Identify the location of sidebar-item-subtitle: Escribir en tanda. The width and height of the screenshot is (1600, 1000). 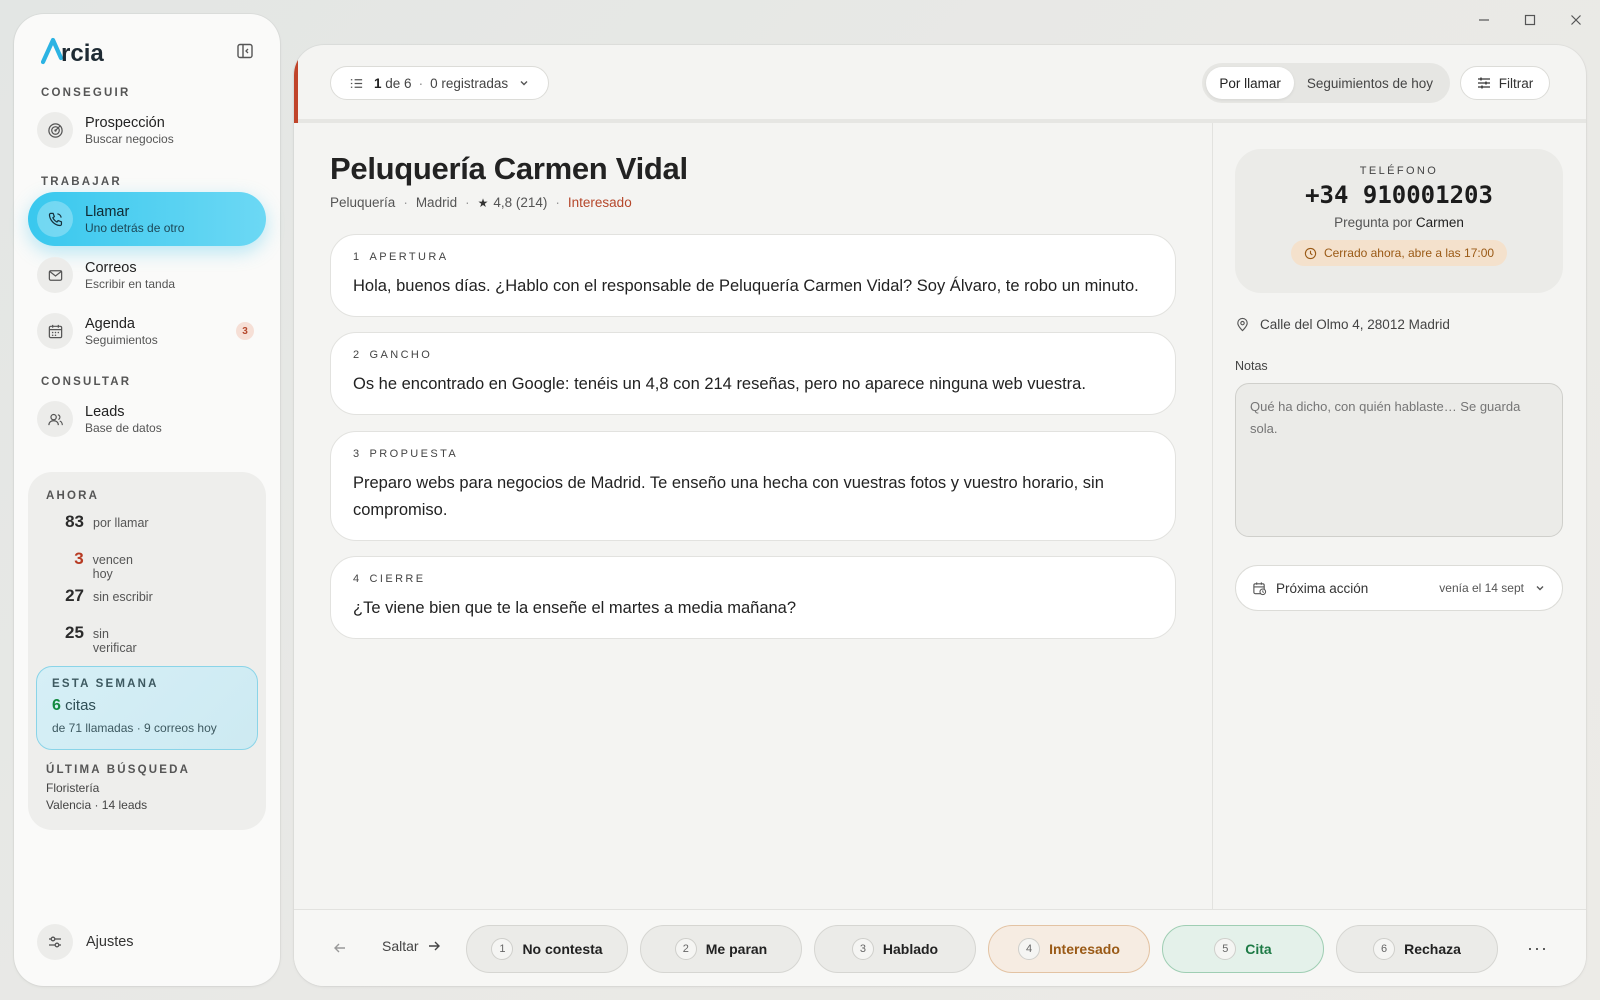
(130, 283).